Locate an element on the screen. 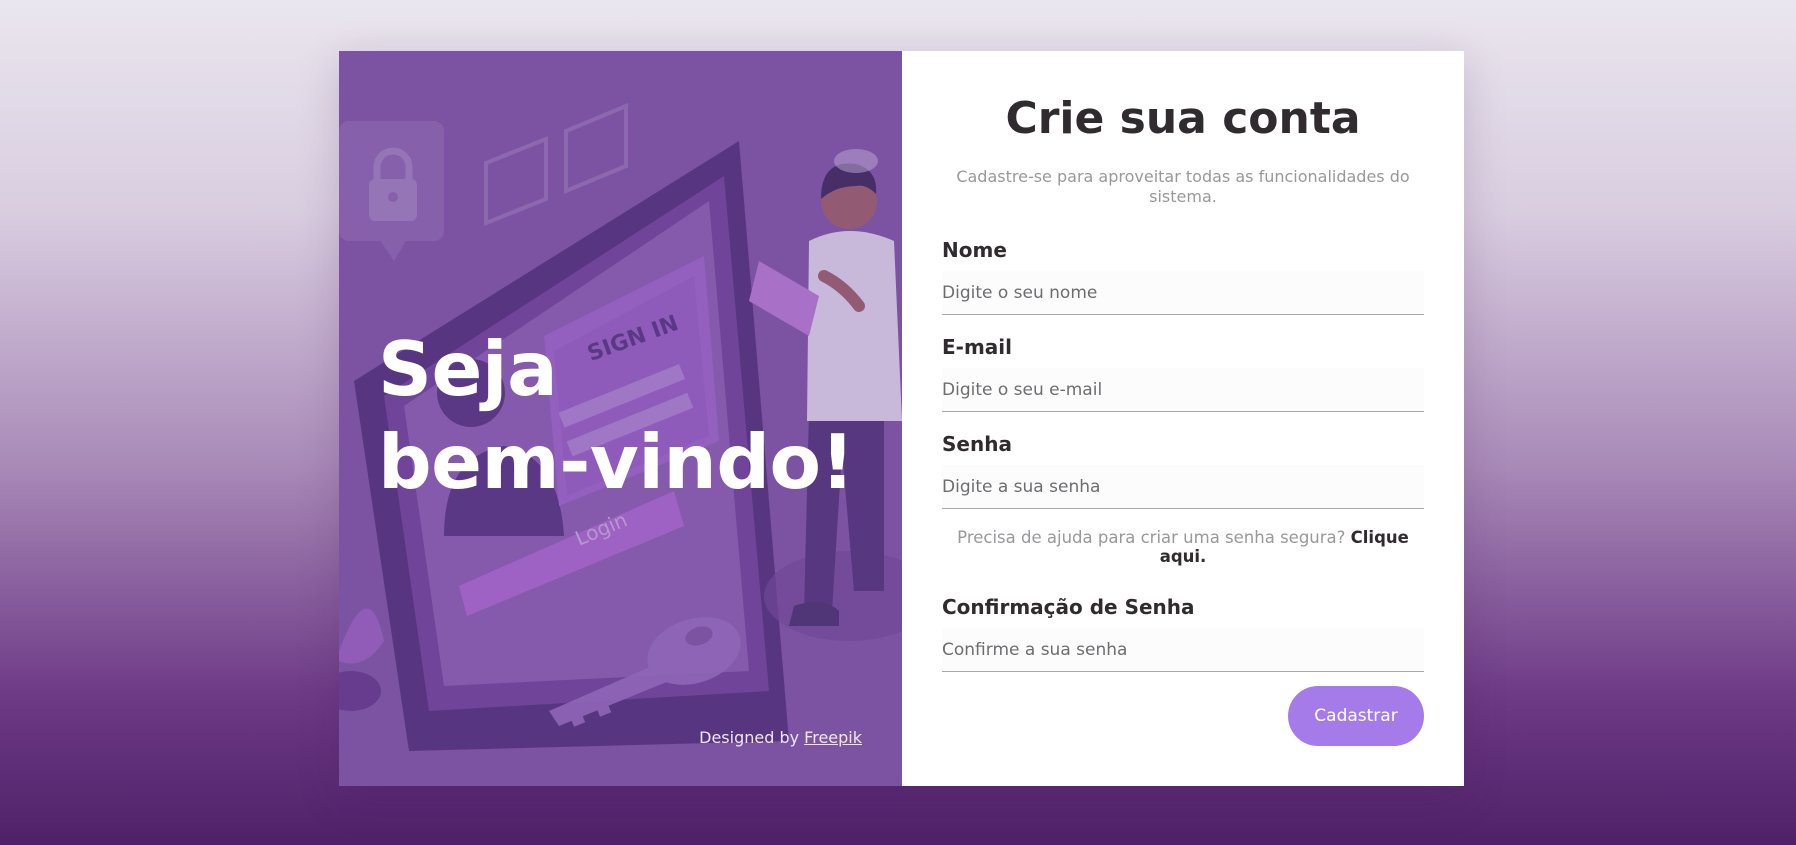 The width and height of the screenshot is (1796, 845). register-button: Cadastrar is located at coordinates (1356, 716).